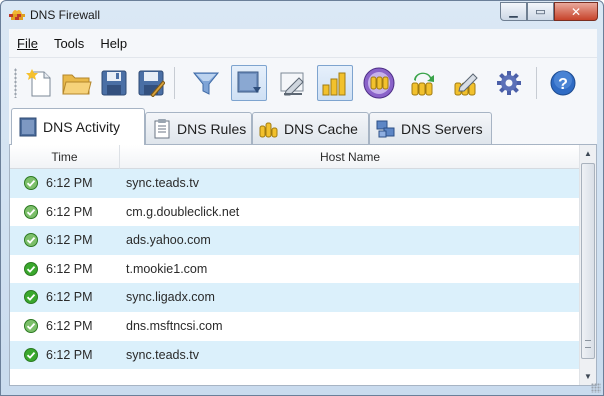  I want to click on clear-icon, so click(292, 84).